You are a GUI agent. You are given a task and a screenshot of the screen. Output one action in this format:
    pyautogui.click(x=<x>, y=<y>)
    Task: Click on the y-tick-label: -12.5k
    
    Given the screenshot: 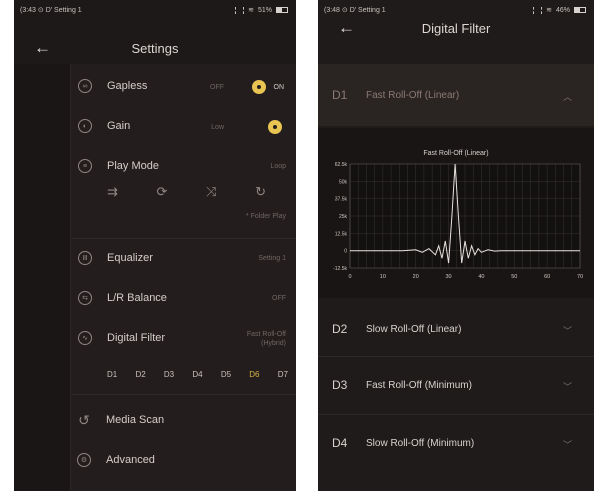 What is the action you would take?
    pyautogui.click(x=340, y=269)
    